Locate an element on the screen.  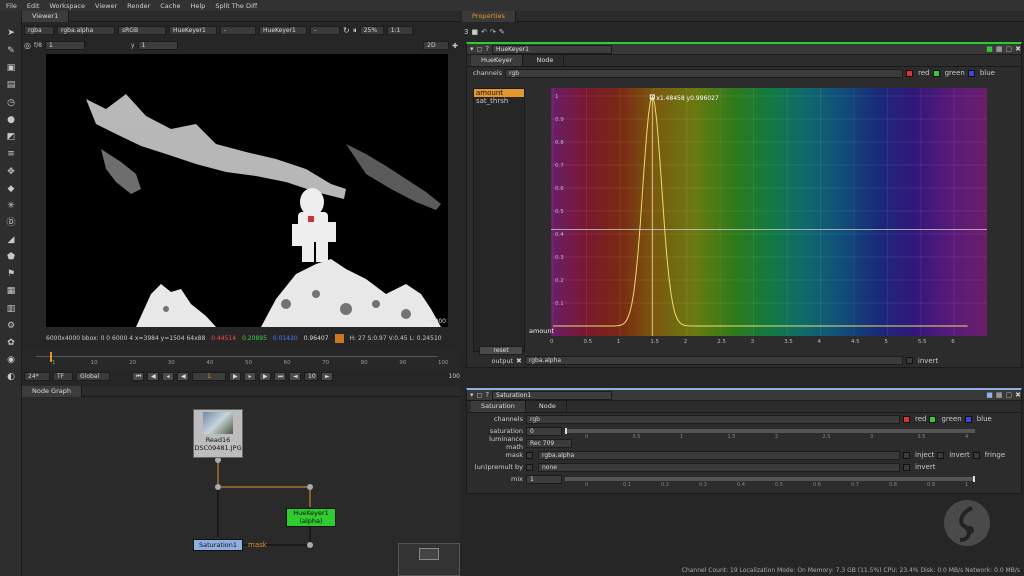
saturation-field: 0 is located at coordinates (544, 431).